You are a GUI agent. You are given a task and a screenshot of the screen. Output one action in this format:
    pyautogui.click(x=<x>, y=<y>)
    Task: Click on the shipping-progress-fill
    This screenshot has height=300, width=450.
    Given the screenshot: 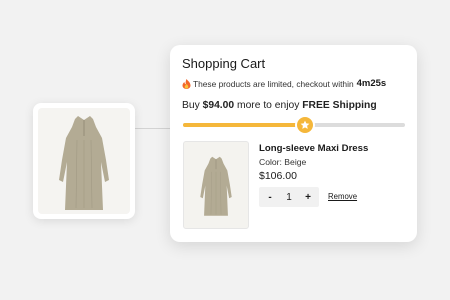 What is the action you would take?
    pyautogui.click(x=244, y=125)
    